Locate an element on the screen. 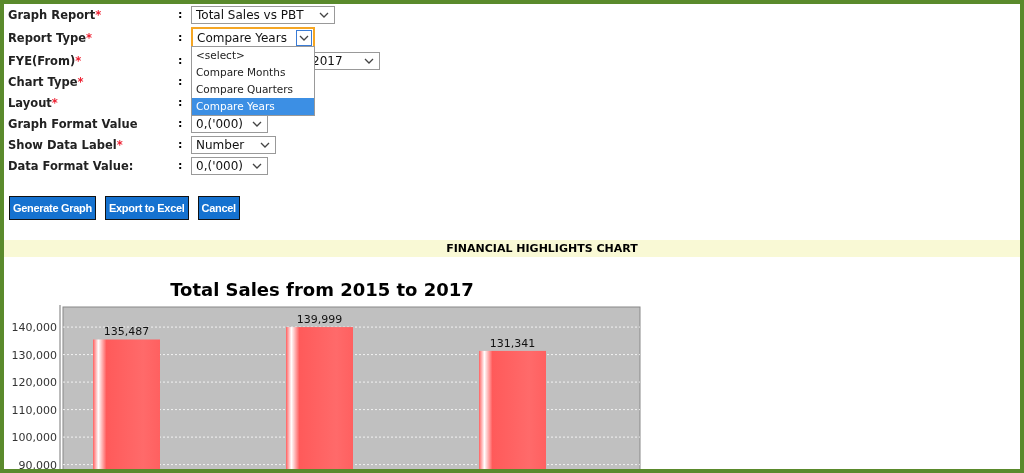 The image size is (1024, 473). dropdown-field: Total Sales vs PBT is located at coordinates (263, 14).